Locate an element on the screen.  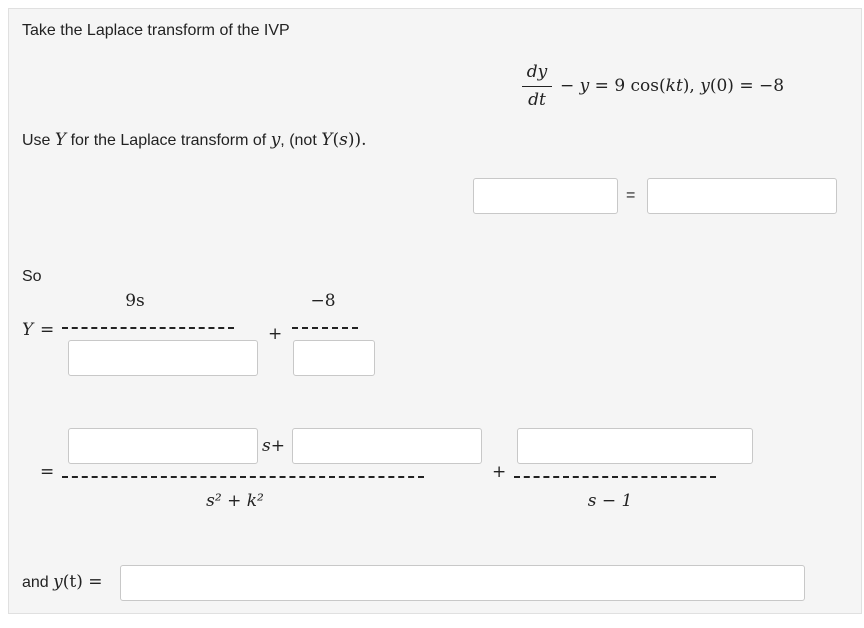
equals-sign: = is located at coordinates (631, 195).